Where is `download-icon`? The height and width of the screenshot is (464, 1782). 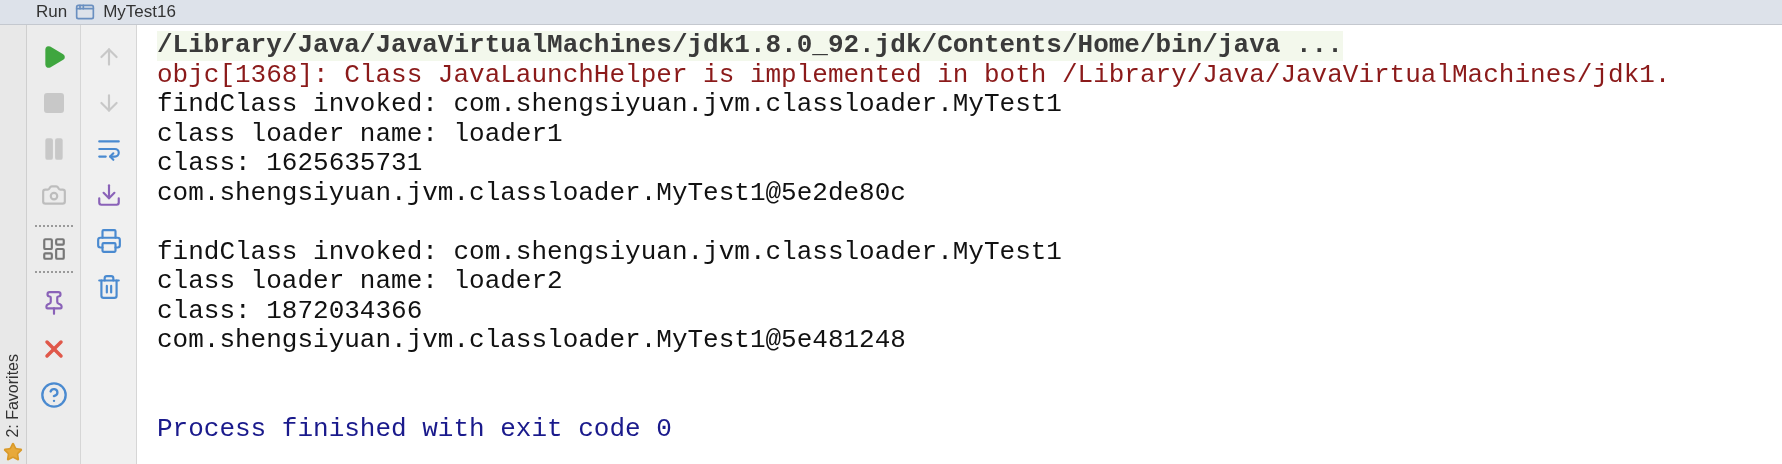
download-icon is located at coordinates (108, 195).